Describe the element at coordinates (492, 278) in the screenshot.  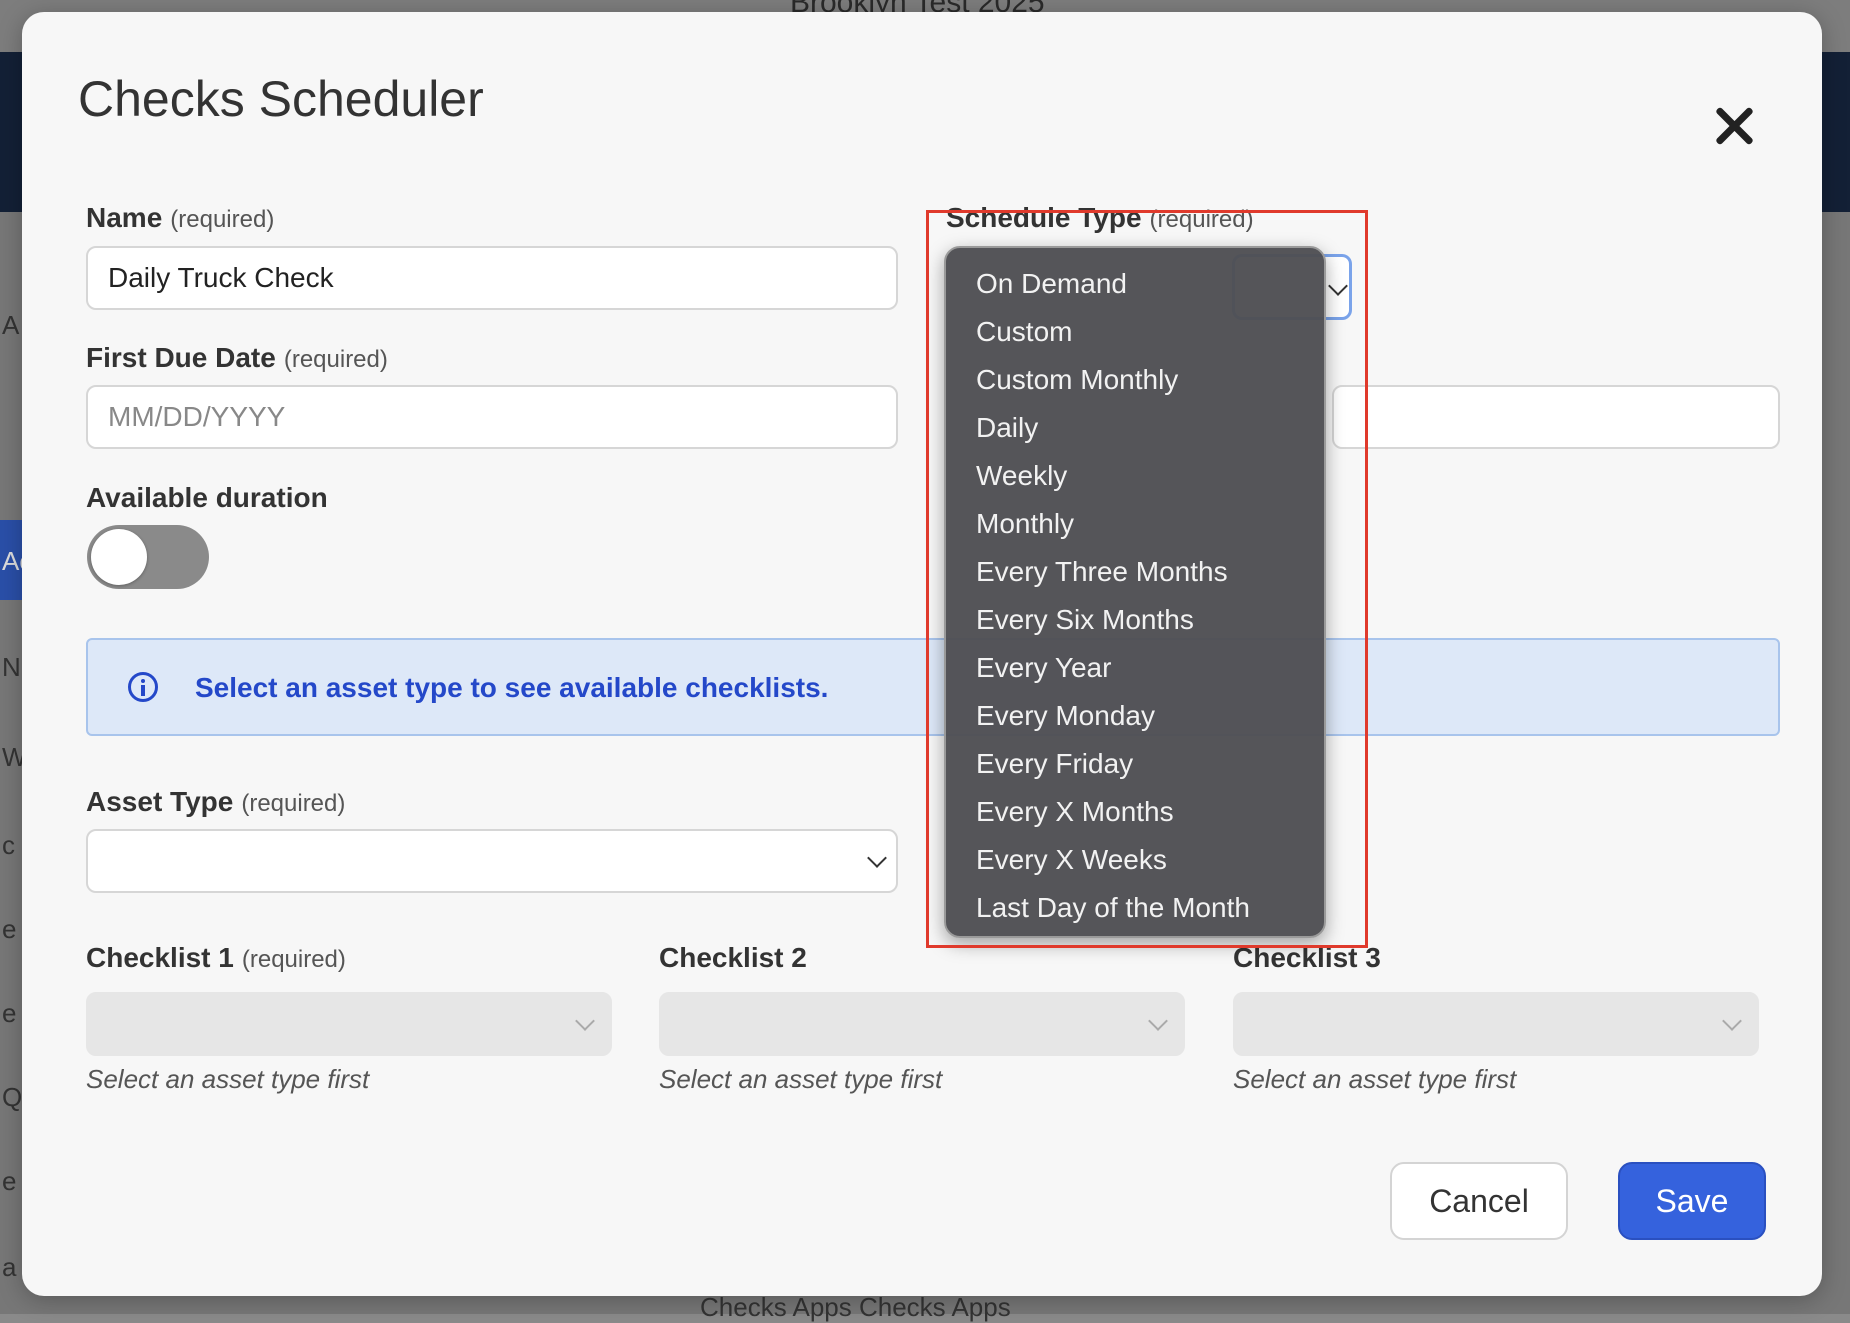
I see `name-input: Daily Truck Check` at that location.